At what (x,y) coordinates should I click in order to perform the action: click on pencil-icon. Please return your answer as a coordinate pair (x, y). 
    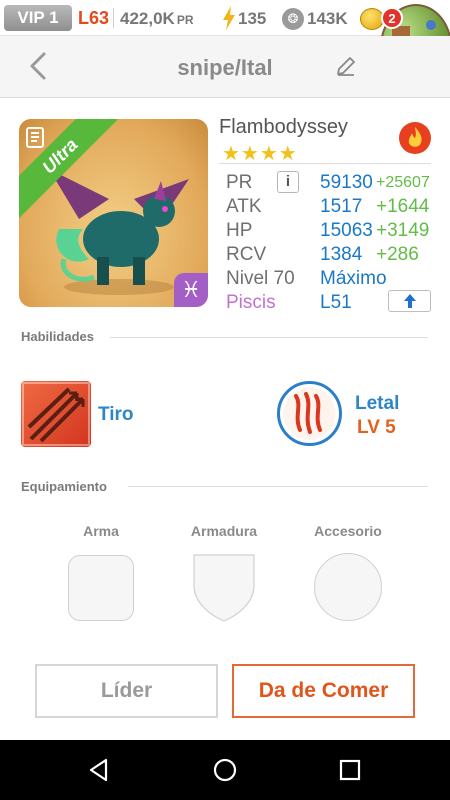
    Looking at the image, I should click on (346, 67).